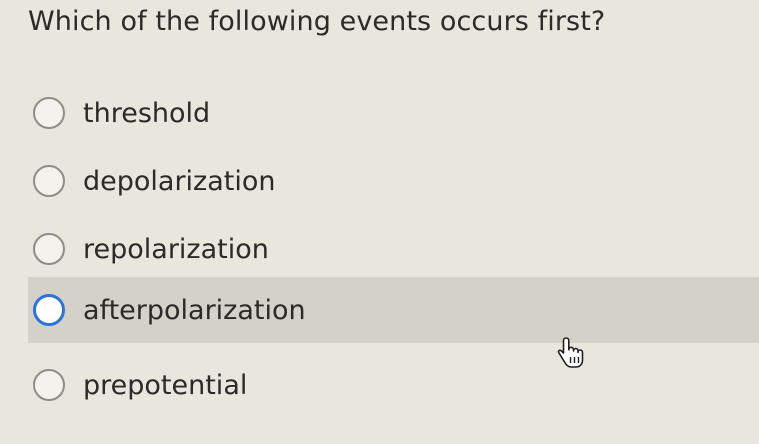 The image size is (759, 444). Describe the element at coordinates (393, 310) in the screenshot. I see `option-afterpolarization: afterpolarization` at that location.